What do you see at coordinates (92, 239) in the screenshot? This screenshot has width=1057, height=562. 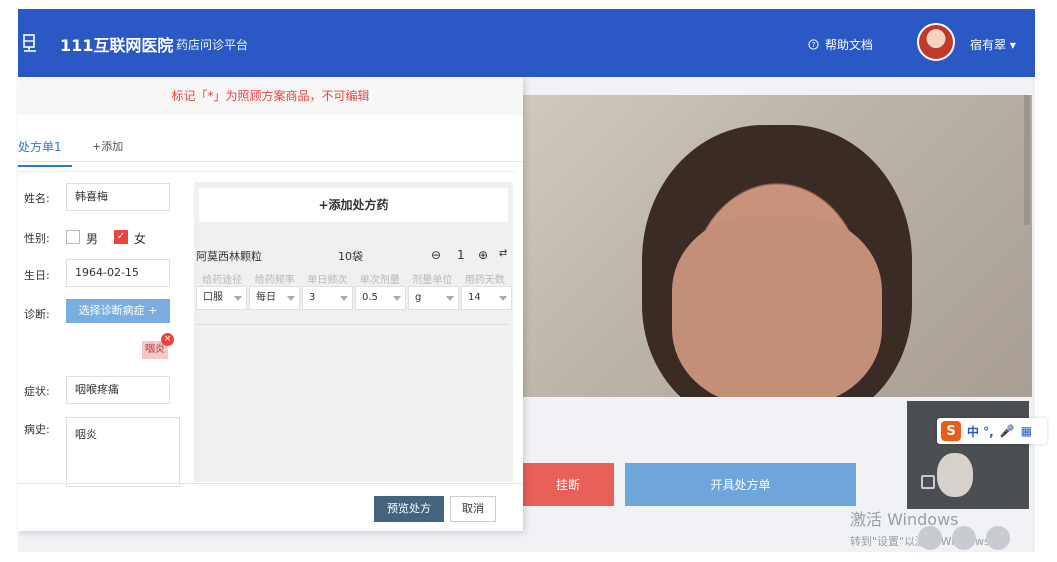 I see `gender-male-label: 男` at bounding box center [92, 239].